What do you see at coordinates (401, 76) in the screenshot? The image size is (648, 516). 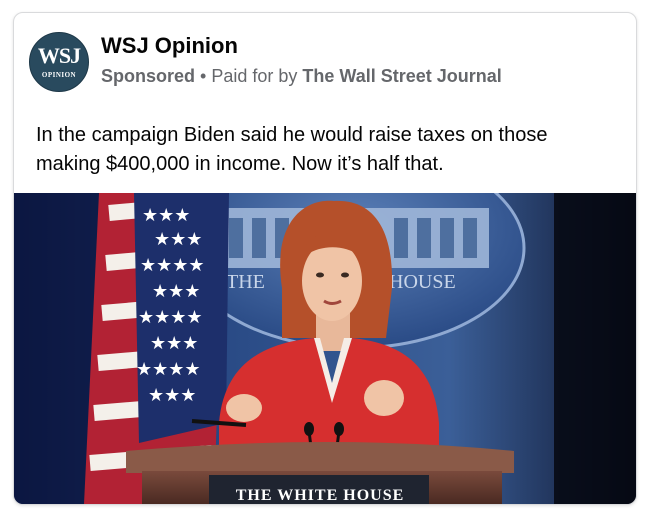 I see `payer-name: The Wall Street Journal` at bounding box center [401, 76].